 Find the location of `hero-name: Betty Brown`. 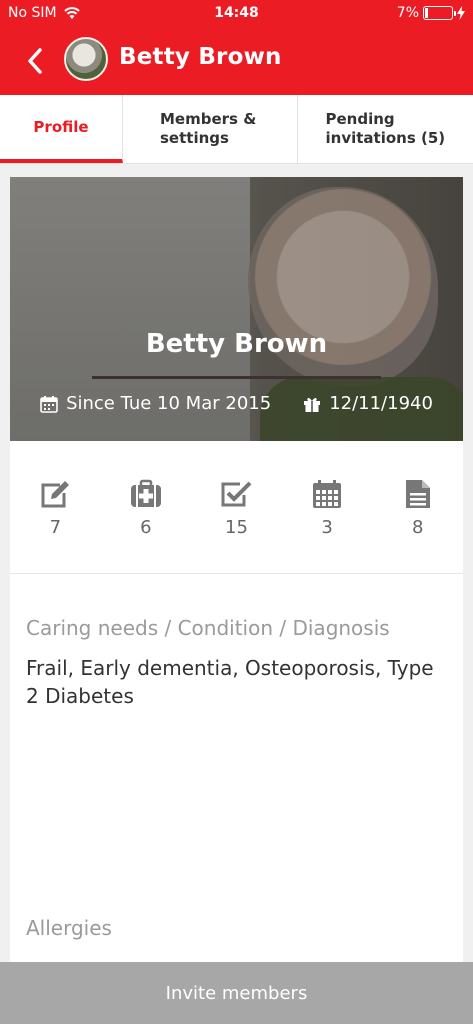

hero-name: Betty Brown is located at coordinates (236, 344).